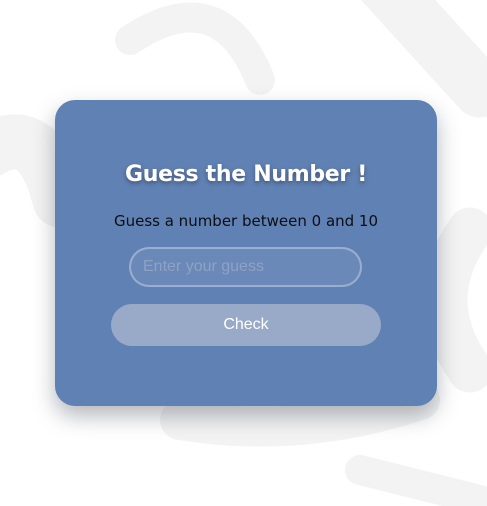  What do you see at coordinates (246, 221) in the screenshot?
I see `game-instructions: Guess a number between 0 and 10` at bounding box center [246, 221].